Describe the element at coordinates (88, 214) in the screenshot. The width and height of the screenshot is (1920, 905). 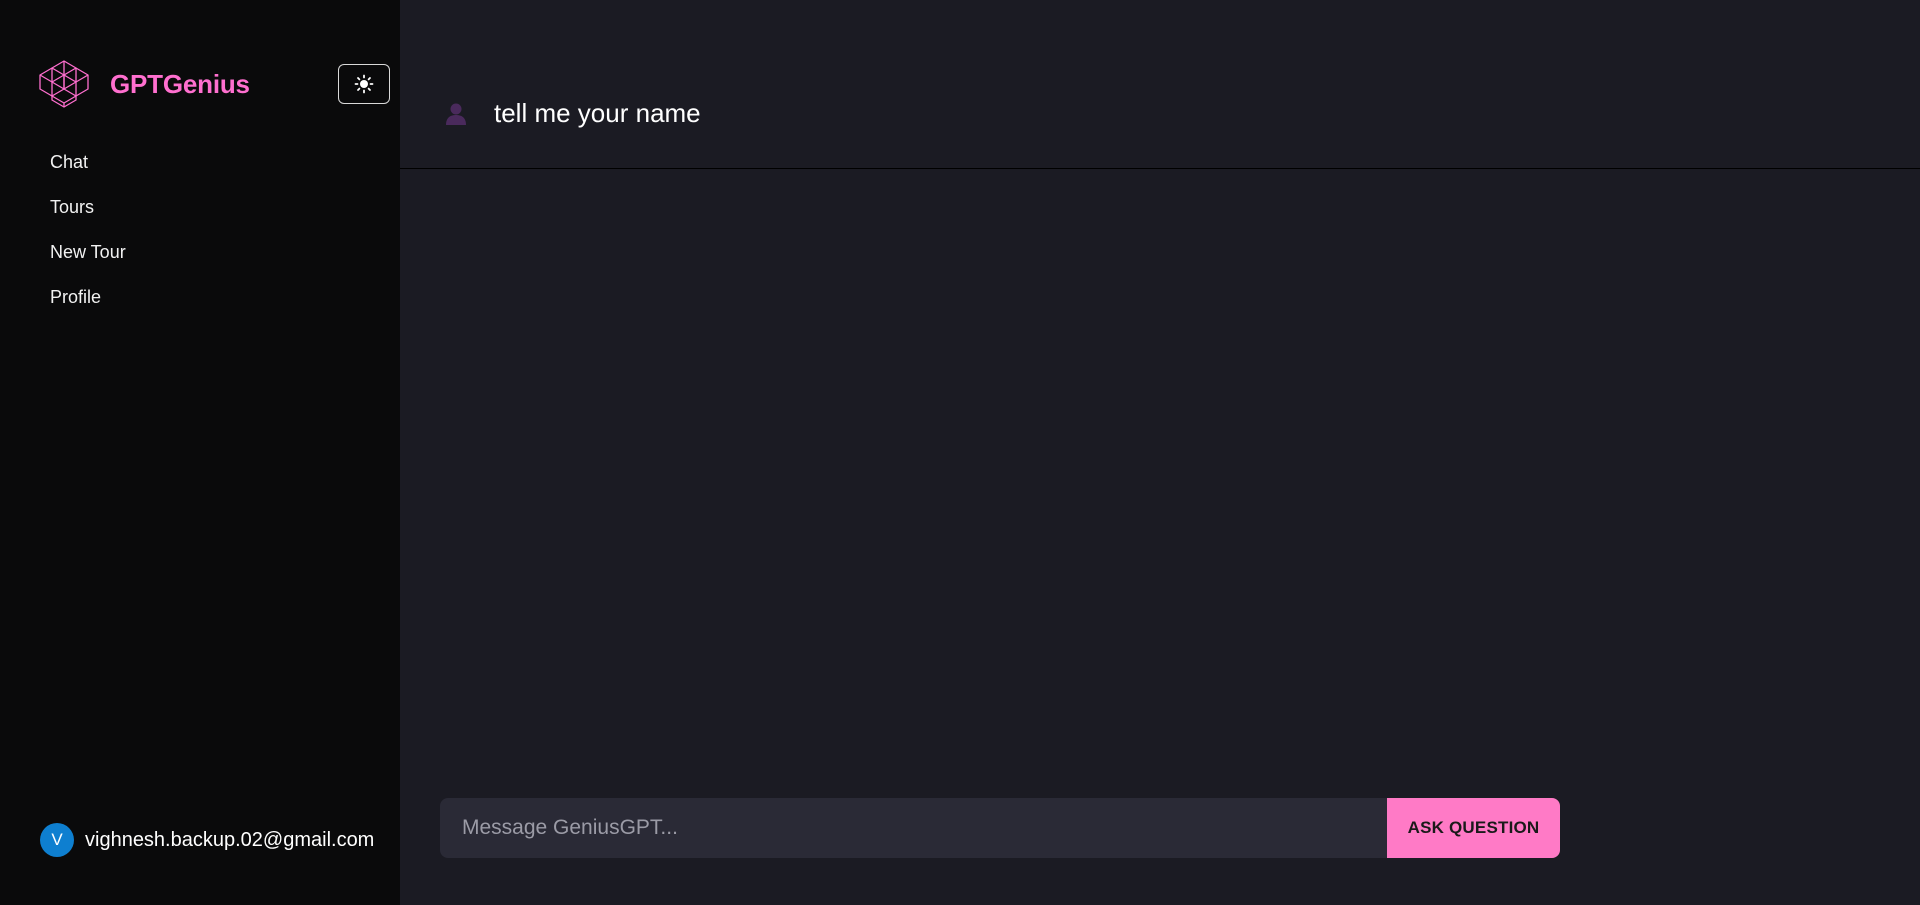
I see `sidebar-item-tours: Tours` at that location.